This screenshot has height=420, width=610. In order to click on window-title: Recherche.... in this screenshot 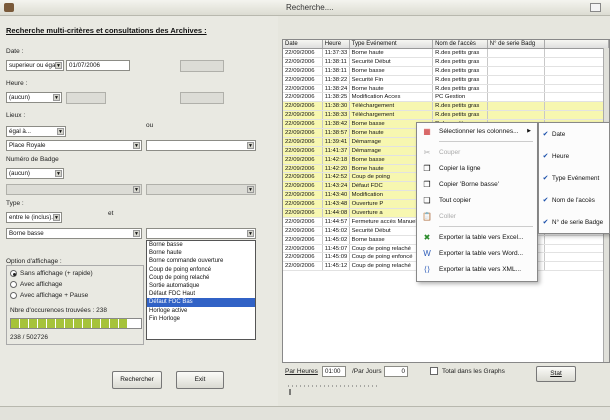, I will do `click(310, 7)`.